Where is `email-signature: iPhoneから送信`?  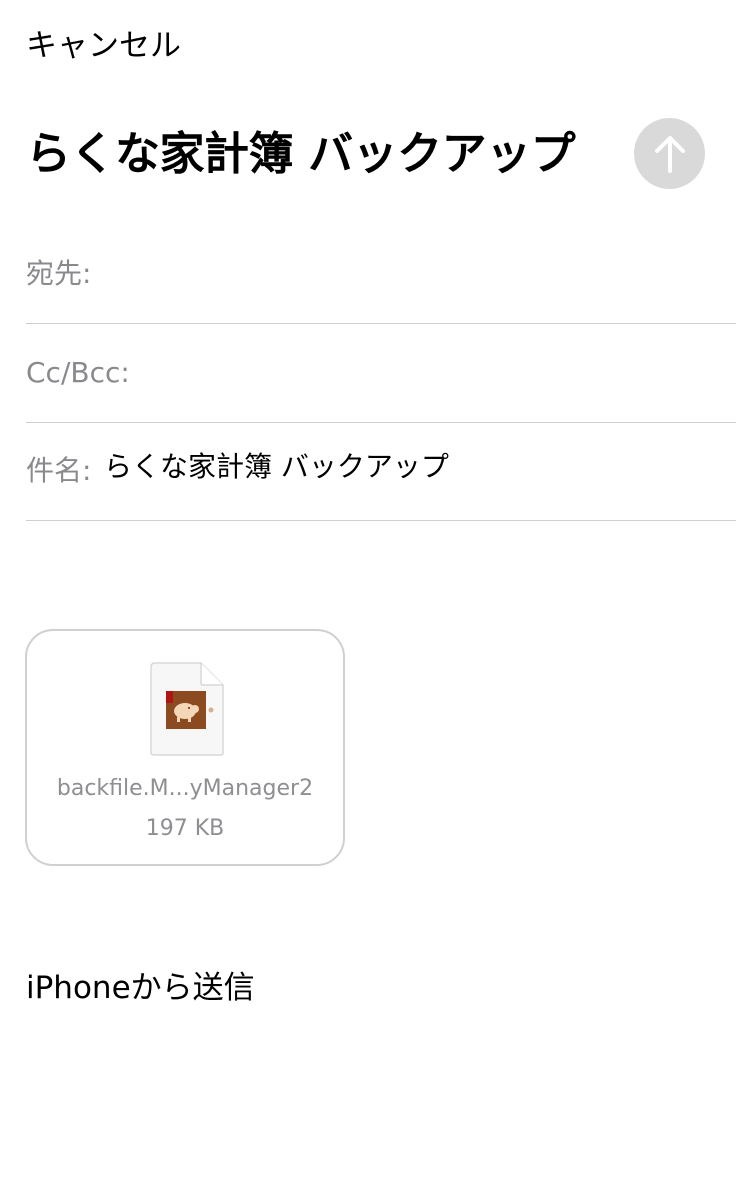
email-signature: iPhoneから送信 is located at coordinates (140, 988).